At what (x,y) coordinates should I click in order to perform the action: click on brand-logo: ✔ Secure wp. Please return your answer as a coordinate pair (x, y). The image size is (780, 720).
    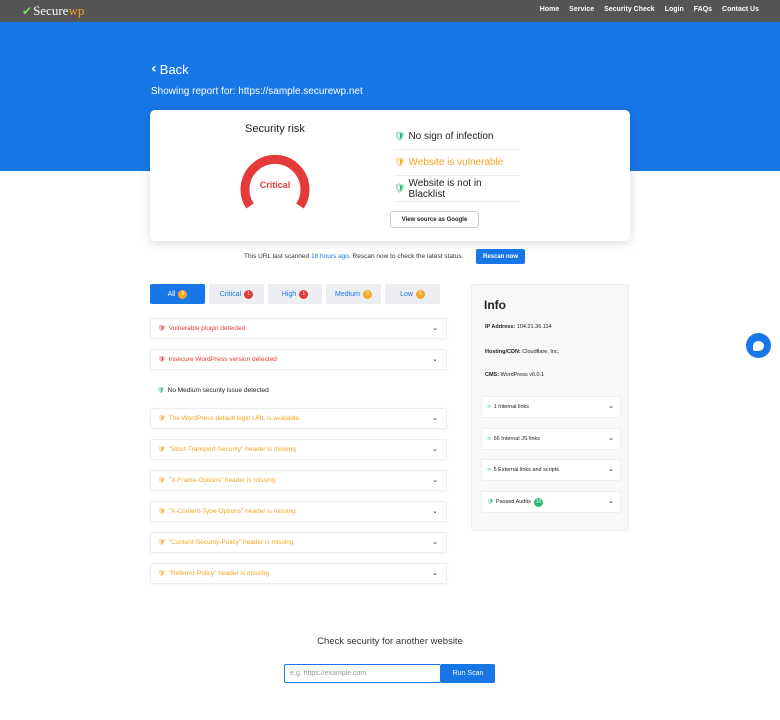
    Looking at the image, I should click on (53, 11).